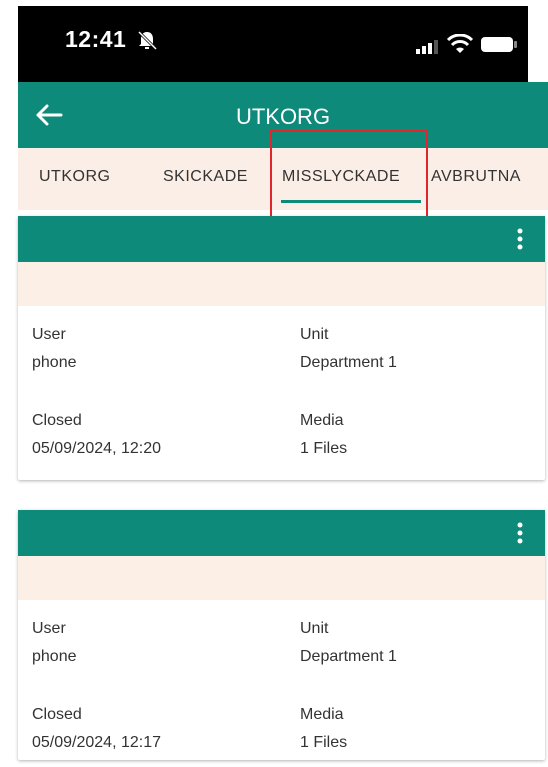 The image size is (548, 767). I want to click on tab-avbrutna: AVBRUTNA, so click(476, 177).